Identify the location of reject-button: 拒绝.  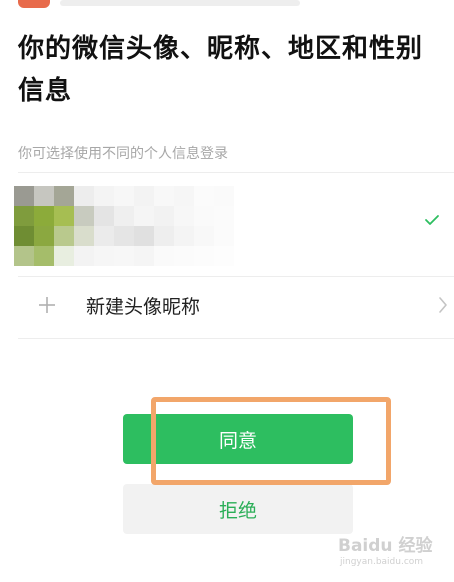
(238, 509).